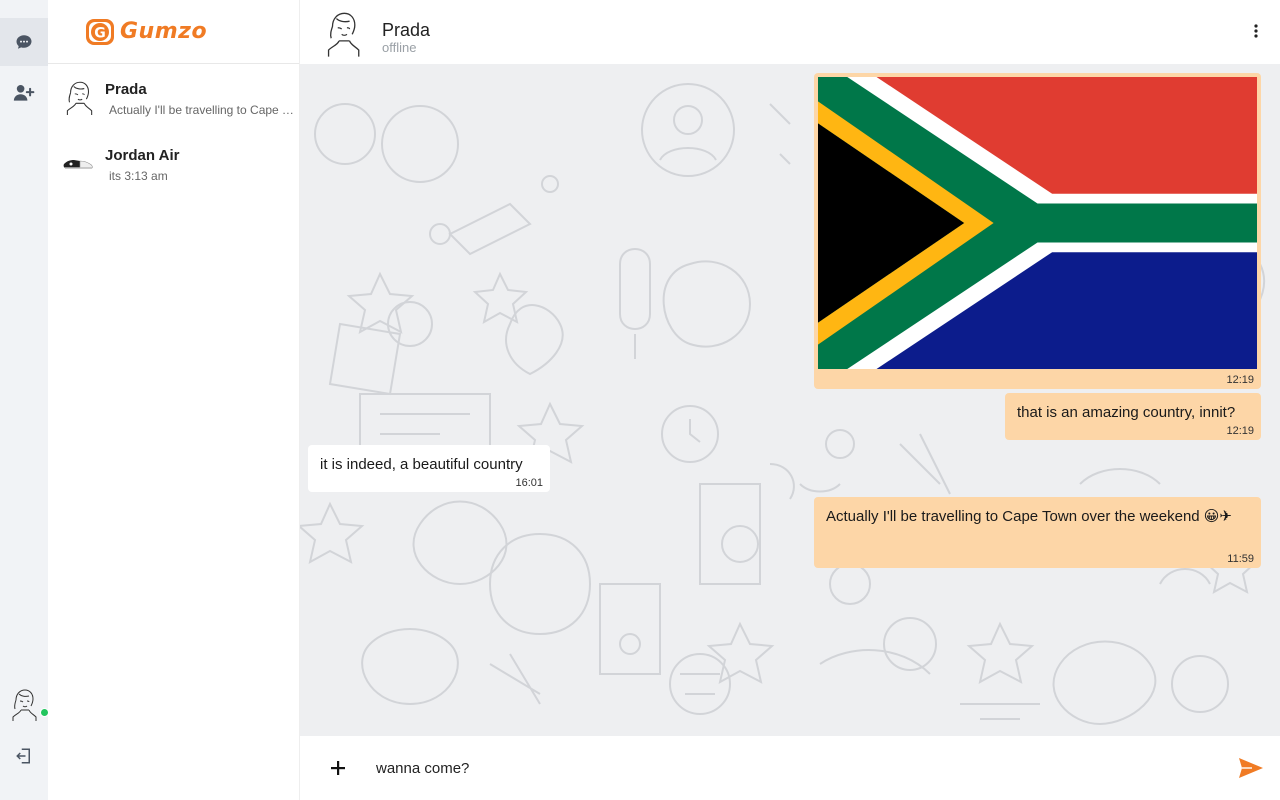 This screenshot has width=1280, height=800. I want to click on message-text: it is indeed, a beautiful country, so click(421, 464).